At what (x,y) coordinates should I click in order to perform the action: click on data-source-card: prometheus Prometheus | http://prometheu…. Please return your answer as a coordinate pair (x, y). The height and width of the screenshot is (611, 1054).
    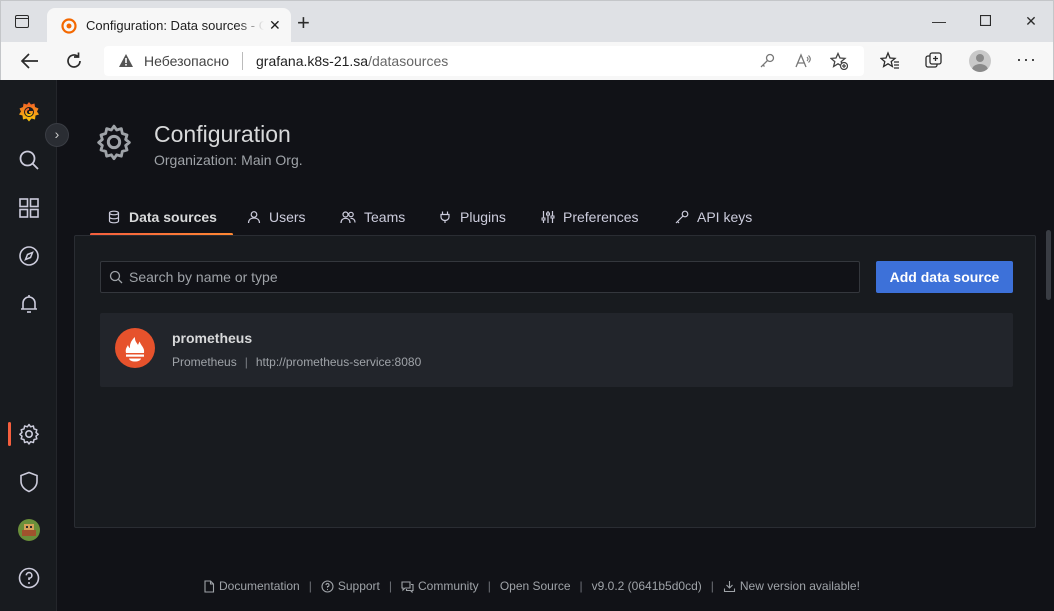
    Looking at the image, I should click on (556, 350).